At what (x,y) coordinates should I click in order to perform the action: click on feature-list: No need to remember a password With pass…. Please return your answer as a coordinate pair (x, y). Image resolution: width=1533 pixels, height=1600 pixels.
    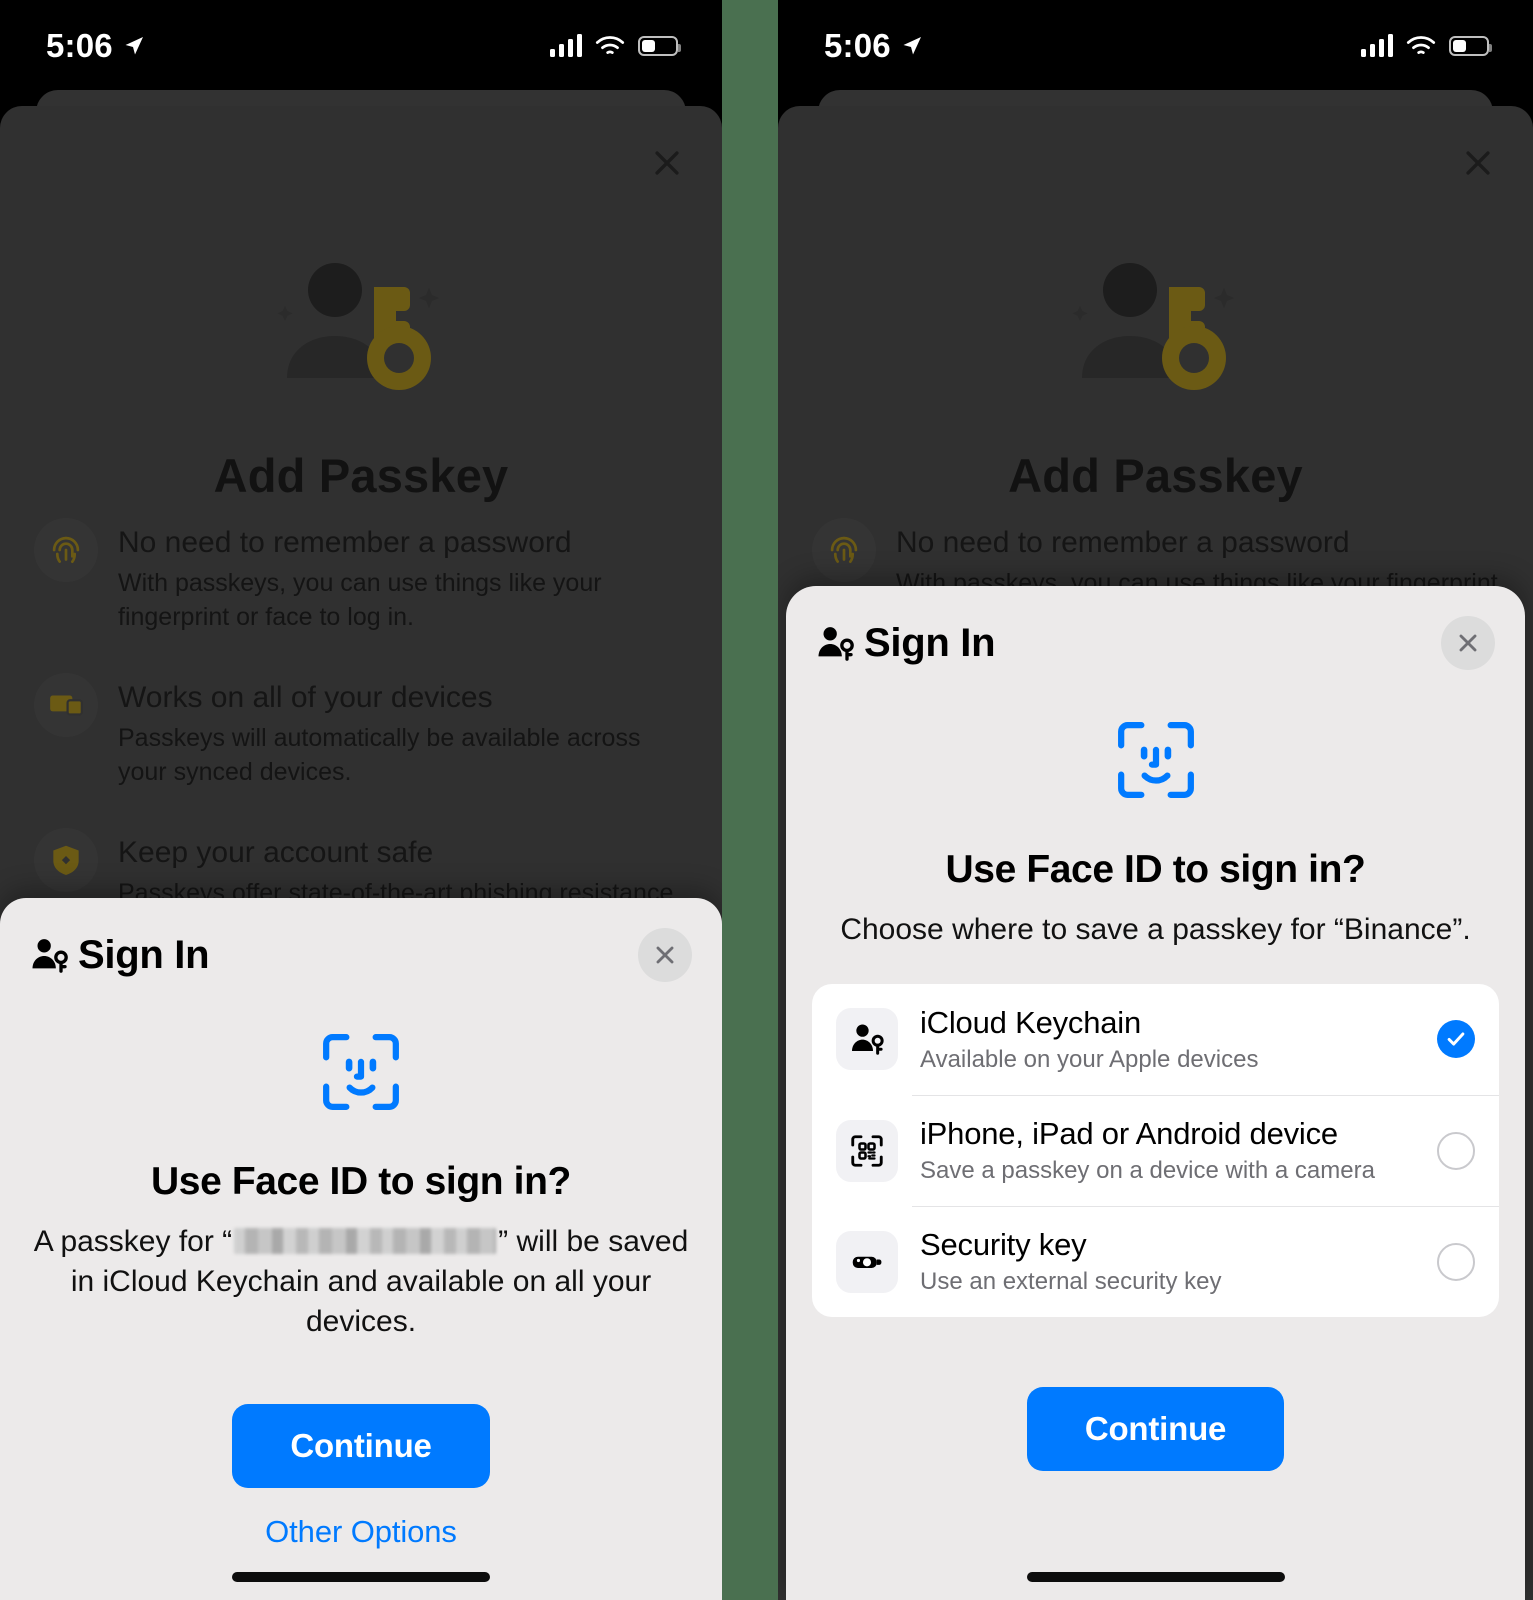
    Looking at the image, I should click on (363, 739).